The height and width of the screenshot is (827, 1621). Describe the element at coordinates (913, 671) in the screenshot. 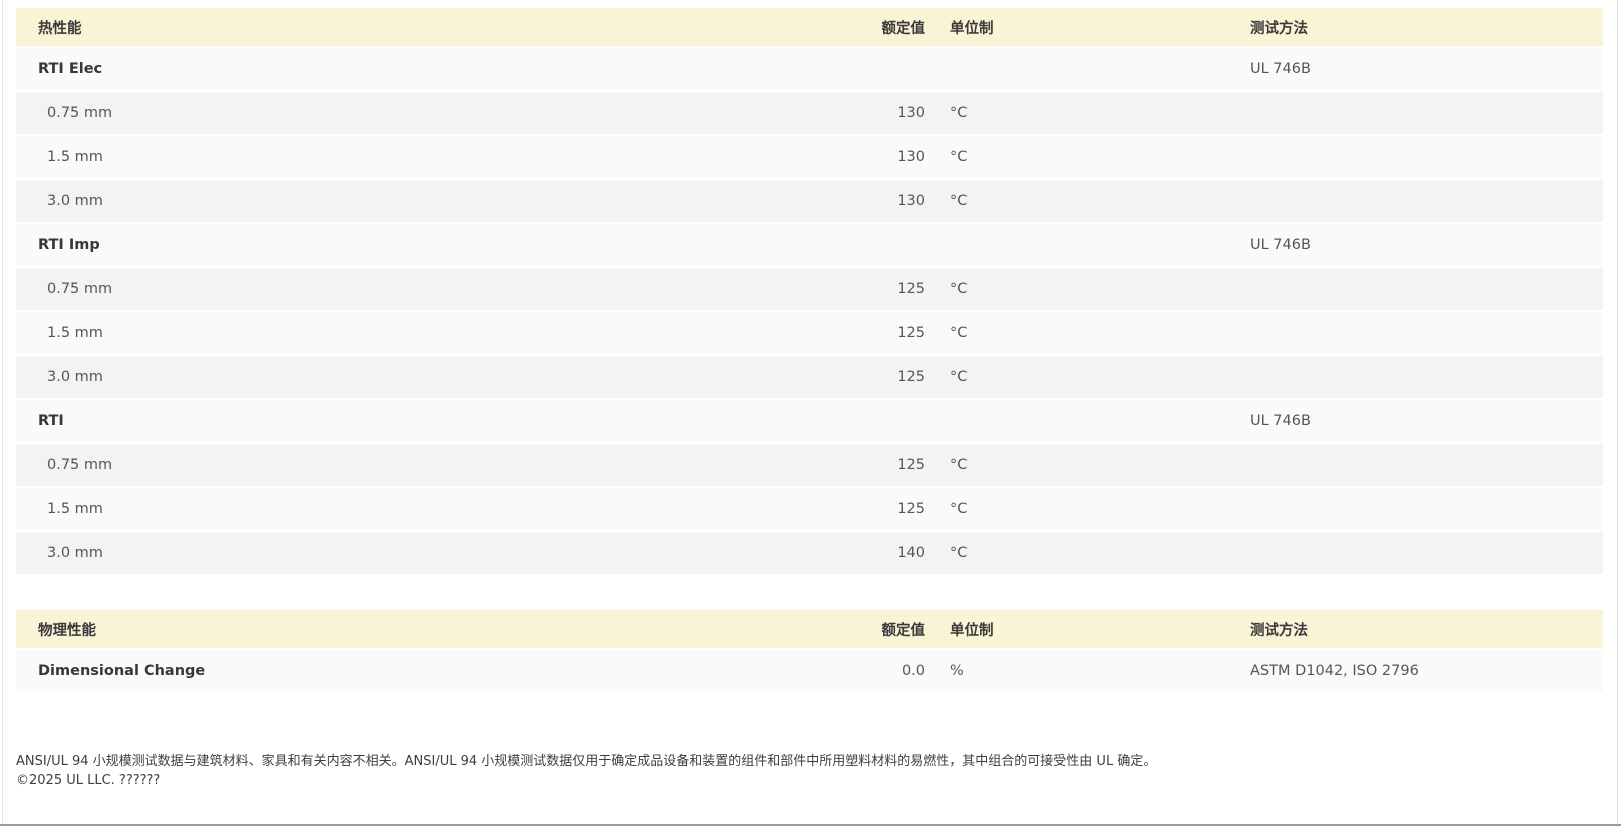

I see `row-rated-value: 0.0` at that location.